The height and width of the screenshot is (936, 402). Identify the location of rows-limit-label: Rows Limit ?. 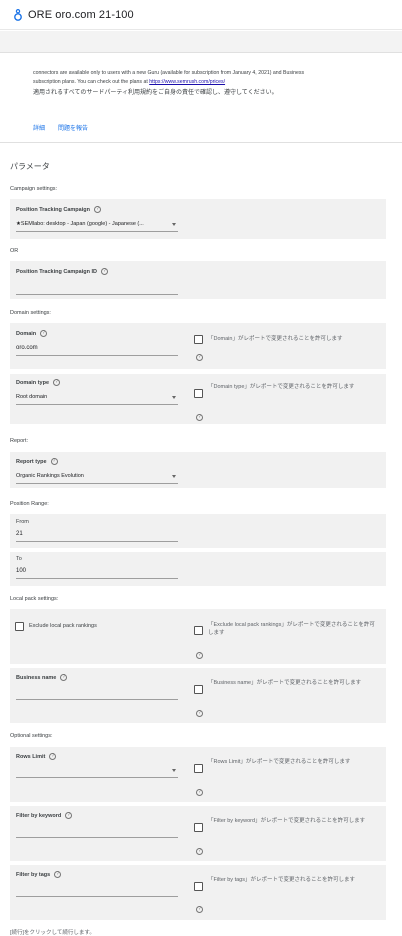
(36, 756).